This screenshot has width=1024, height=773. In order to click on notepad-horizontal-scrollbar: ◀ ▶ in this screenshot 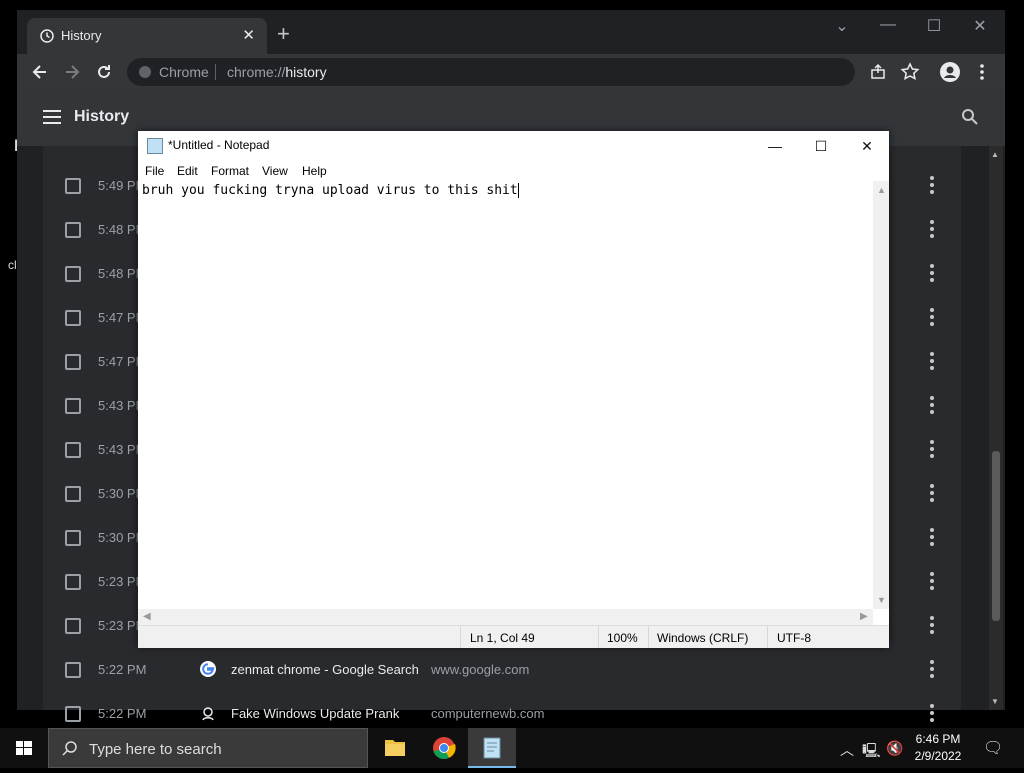, I will do `click(505, 617)`.